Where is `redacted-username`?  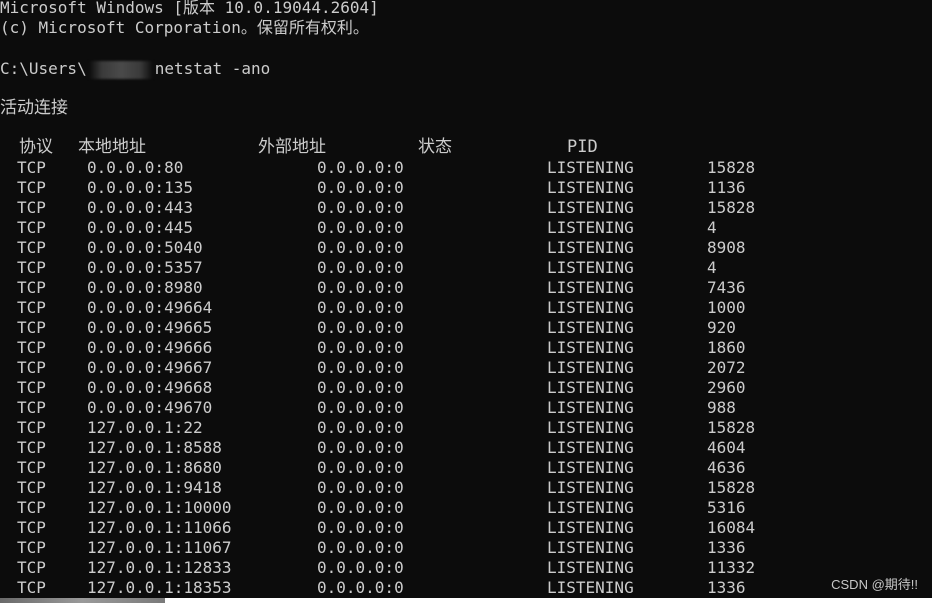
redacted-username is located at coordinates (120, 69).